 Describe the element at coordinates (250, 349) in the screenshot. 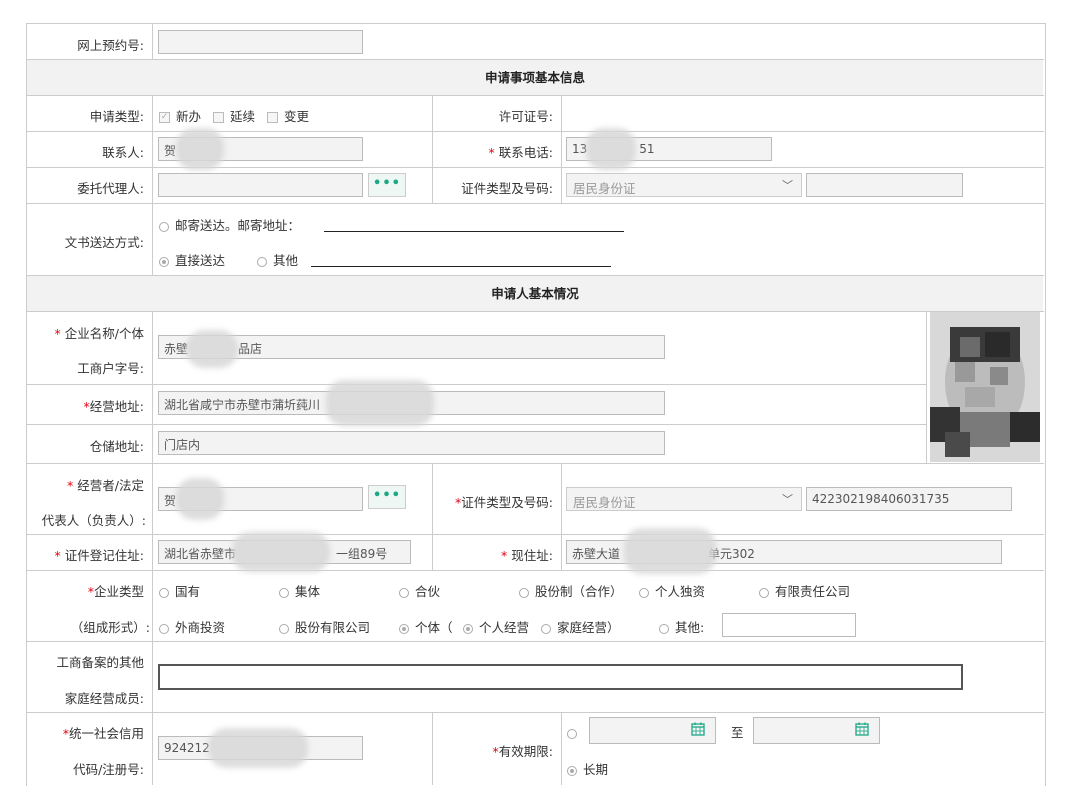

I see `company-name-end: 品店` at that location.